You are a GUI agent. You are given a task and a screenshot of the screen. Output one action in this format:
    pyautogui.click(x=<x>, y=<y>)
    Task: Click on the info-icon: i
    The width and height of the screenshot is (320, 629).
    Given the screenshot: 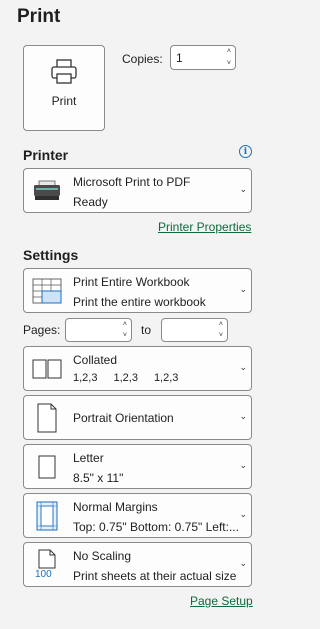 What is the action you would take?
    pyautogui.click(x=245, y=151)
    